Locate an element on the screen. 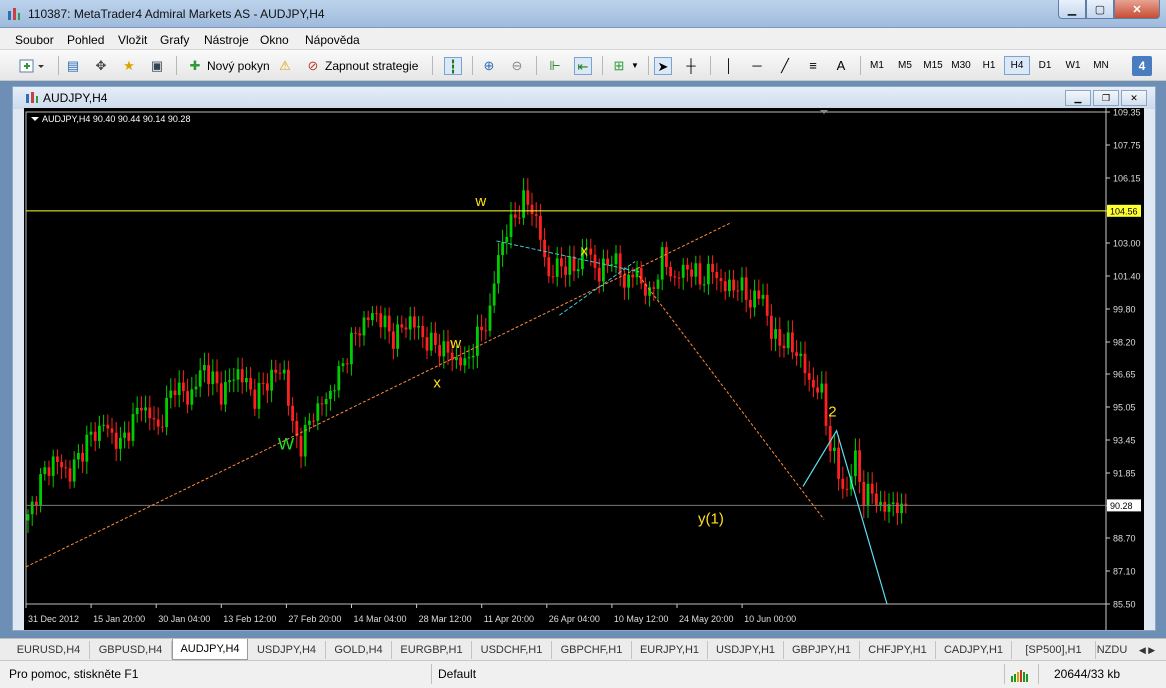 Image resolution: width=1166 pixels, height=688 pixels. tab-cadjpy-h1: CADJPY,H1 is located at coordinates (974, 650).